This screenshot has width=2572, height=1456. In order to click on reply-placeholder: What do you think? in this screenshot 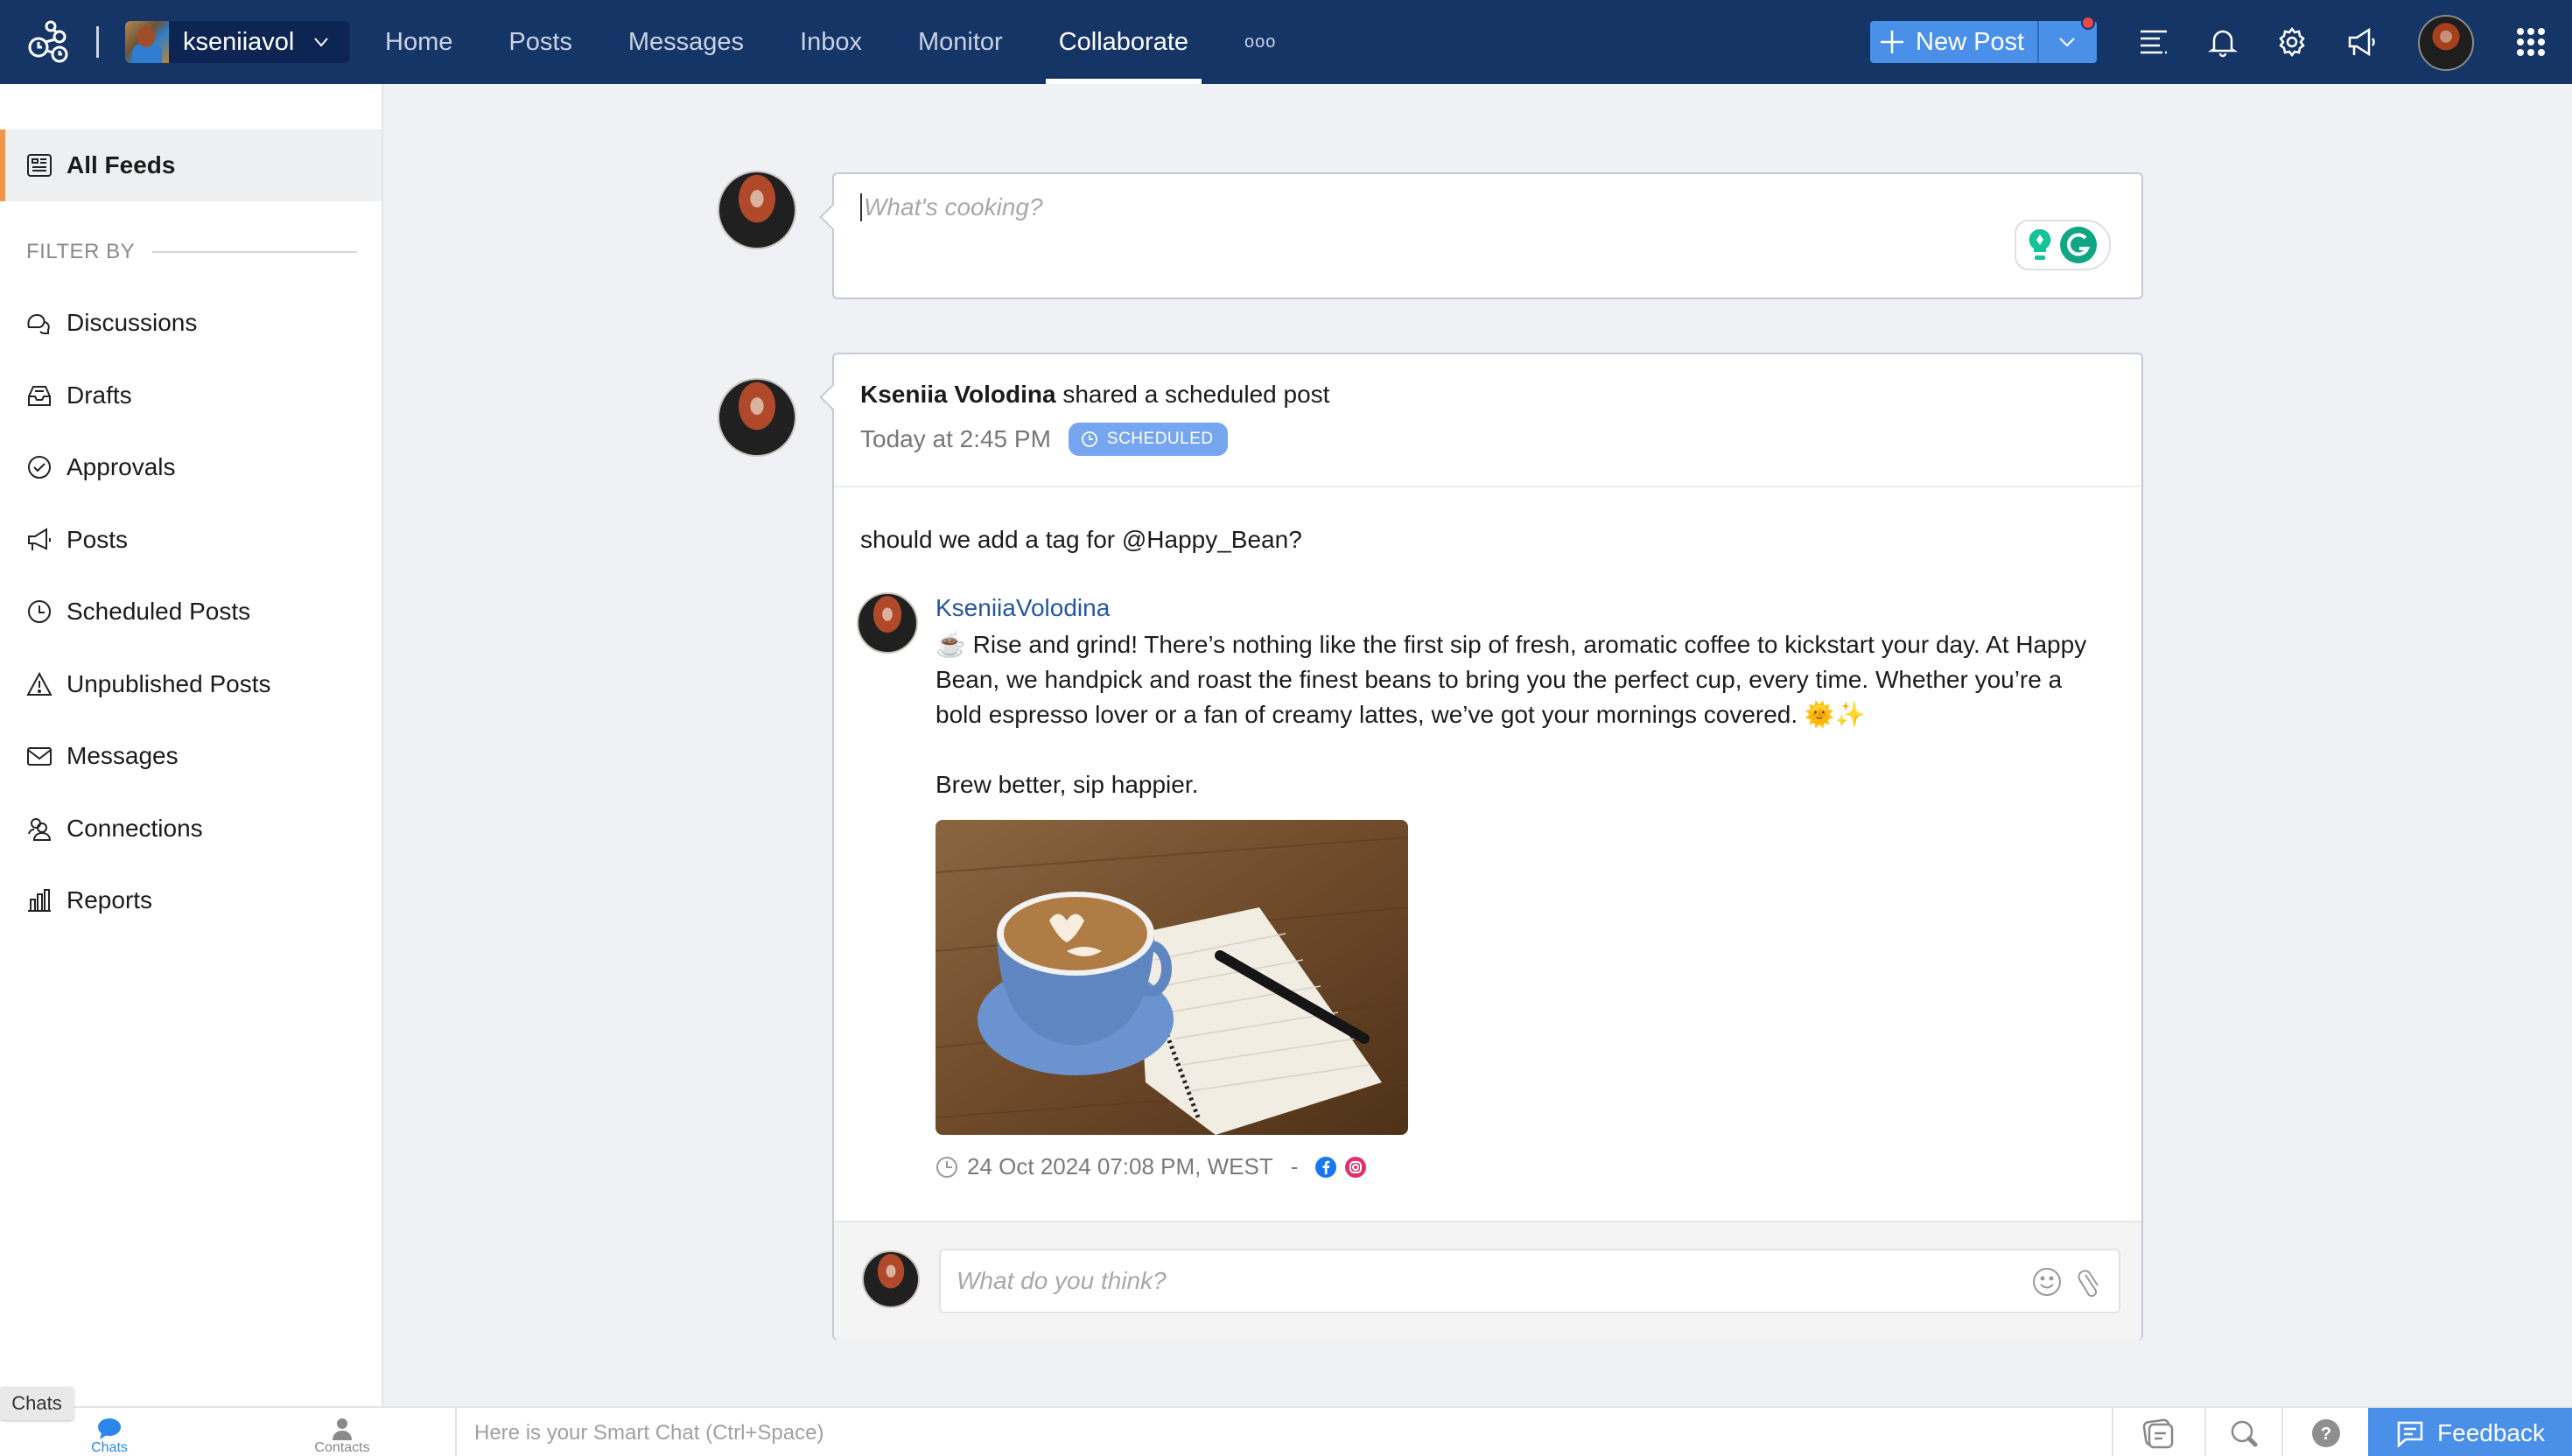, I will do `click(1062, 1280)`.